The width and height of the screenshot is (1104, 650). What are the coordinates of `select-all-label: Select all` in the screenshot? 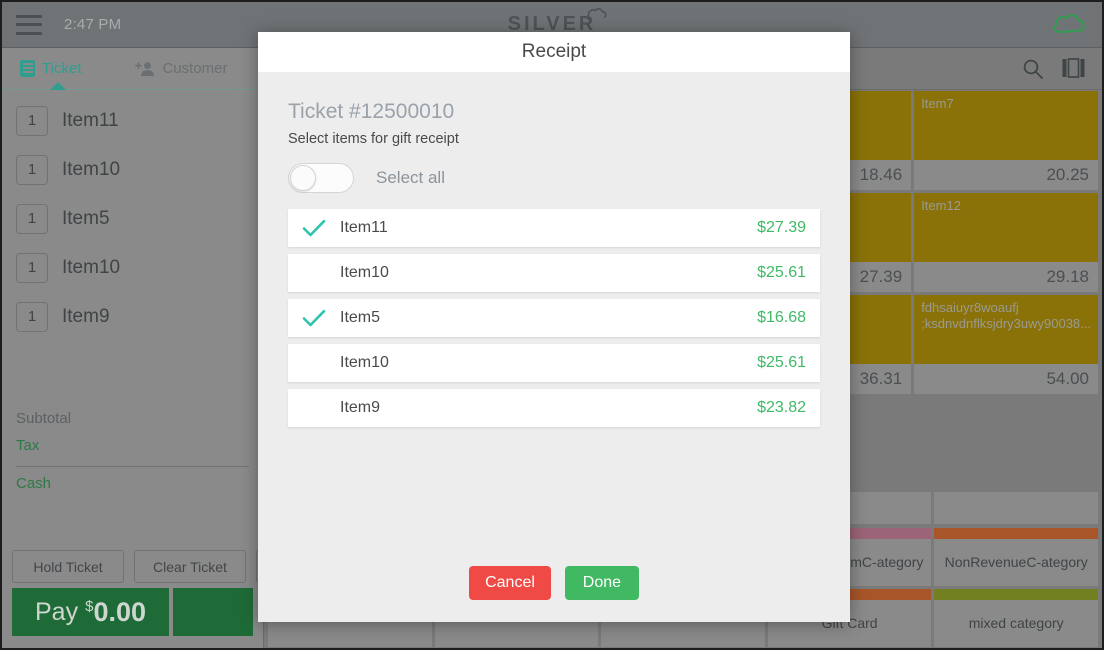 It's located at (410, 177).